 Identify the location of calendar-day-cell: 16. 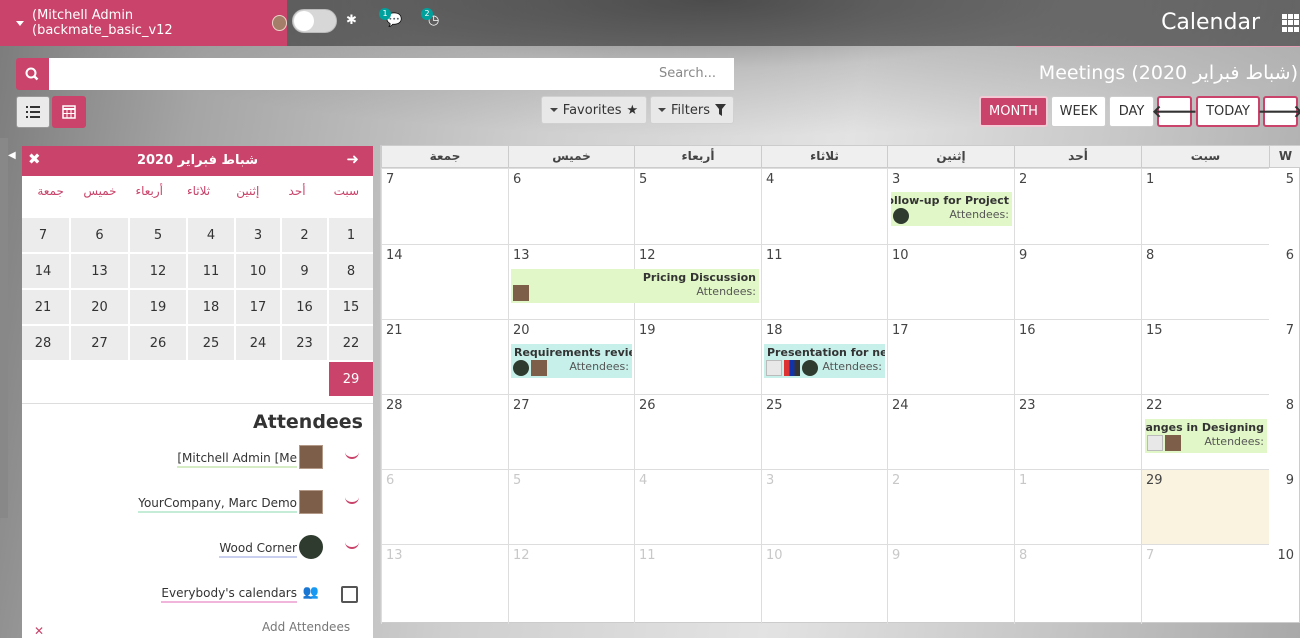
(1077, 356).